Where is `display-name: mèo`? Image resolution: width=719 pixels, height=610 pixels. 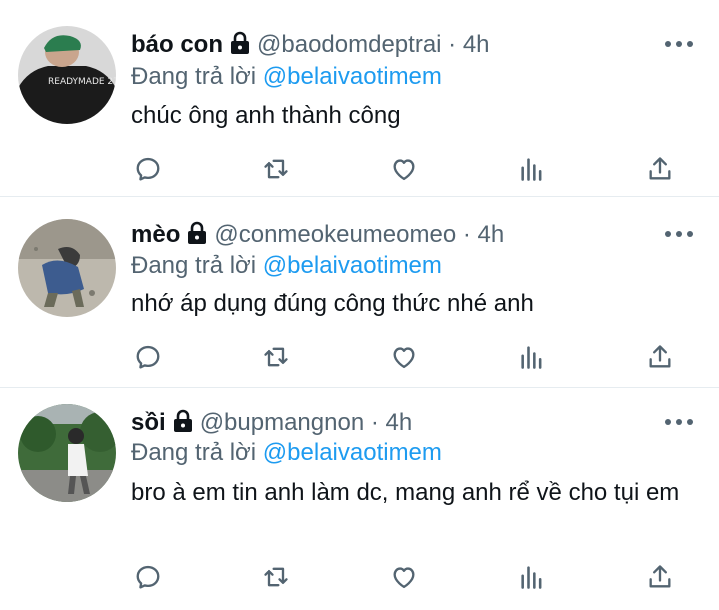
display-name: mèo is located at coordinates (155, 234).